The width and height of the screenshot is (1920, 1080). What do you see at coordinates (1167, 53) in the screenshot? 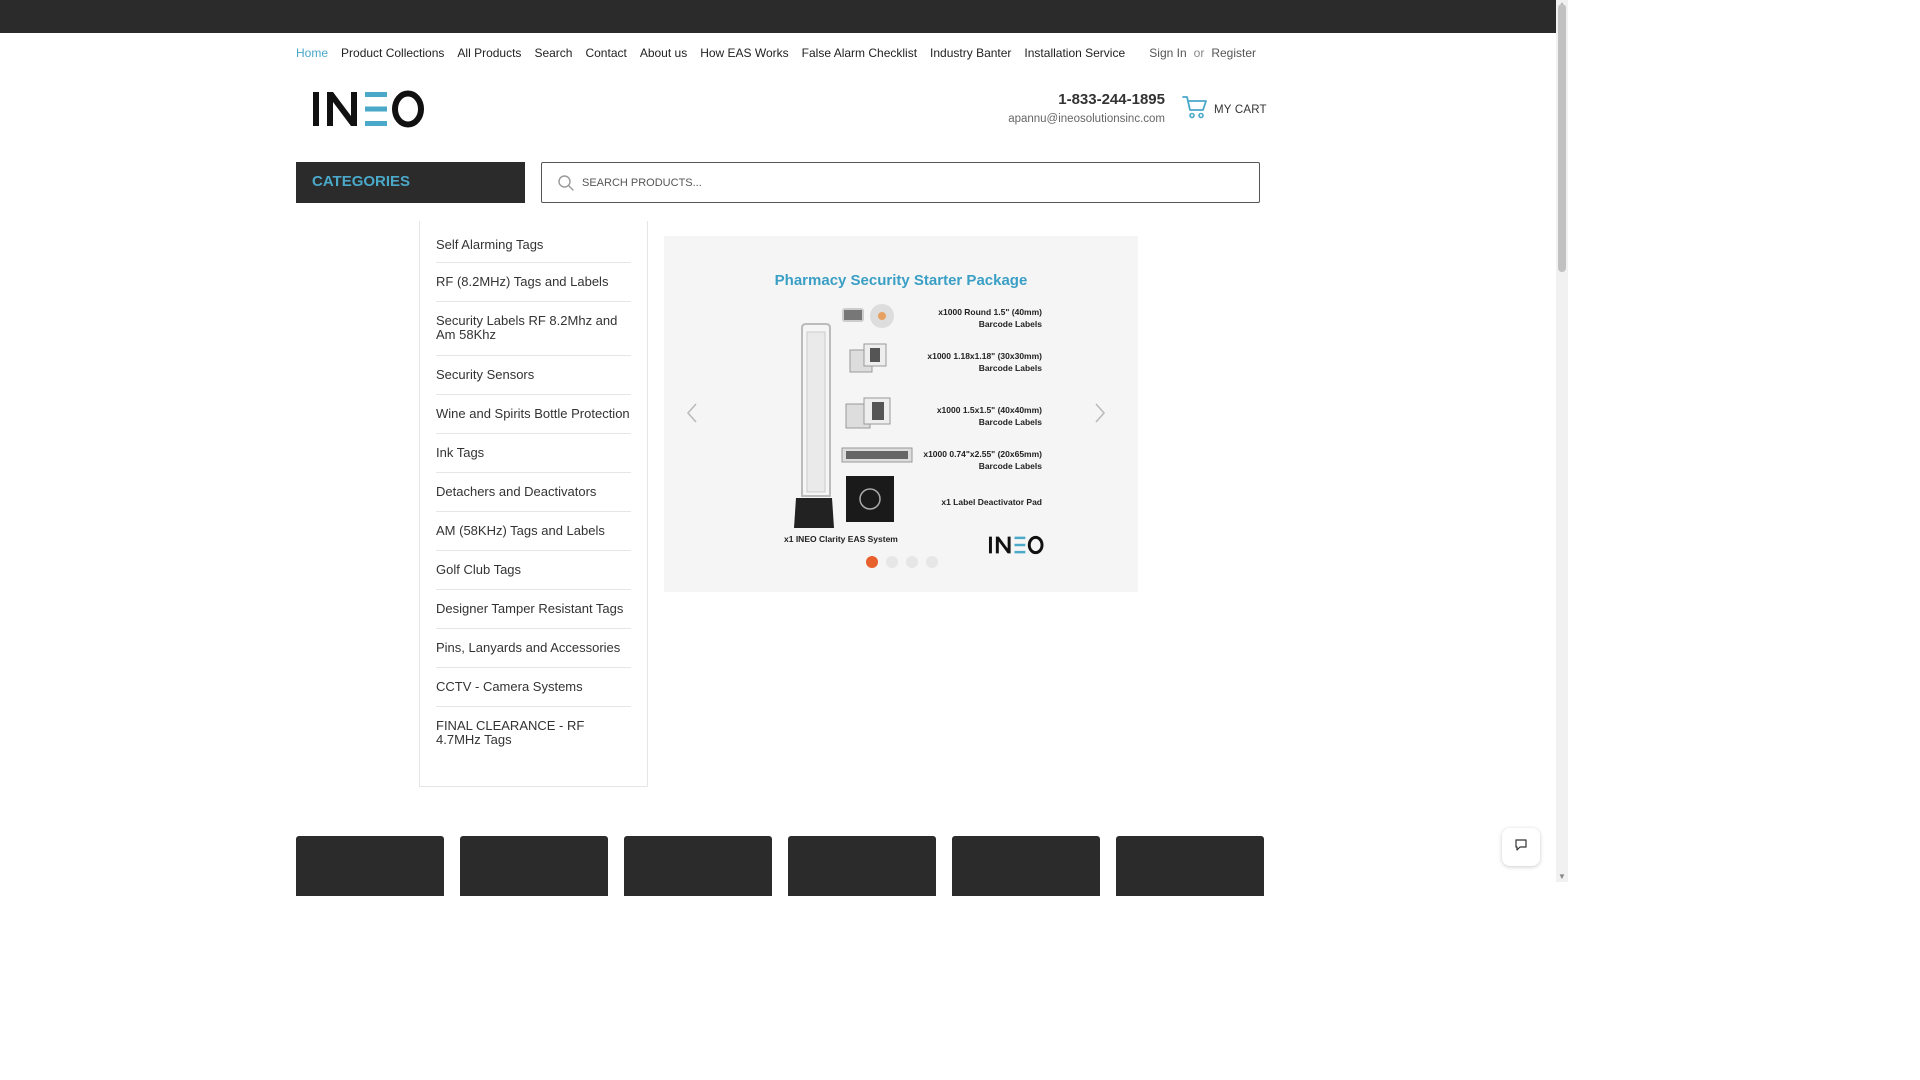
I see `sign-in-link: Sign In` at bounding box center [1167, 53].